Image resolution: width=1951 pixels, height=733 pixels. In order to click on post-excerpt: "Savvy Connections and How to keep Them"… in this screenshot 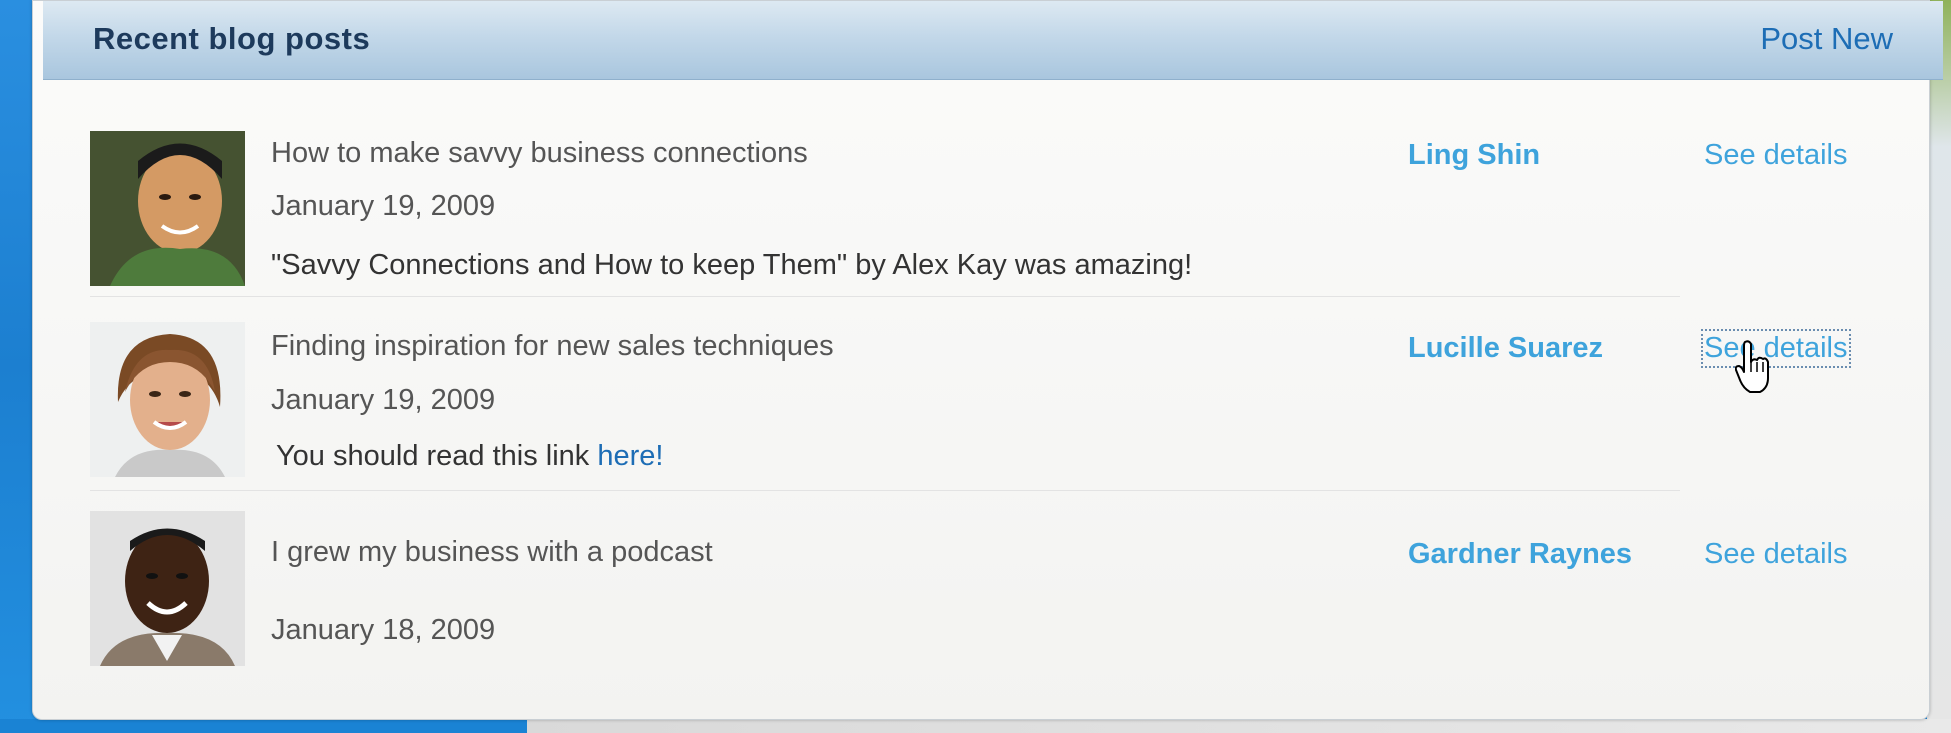, I will do `click(732, 265)`.